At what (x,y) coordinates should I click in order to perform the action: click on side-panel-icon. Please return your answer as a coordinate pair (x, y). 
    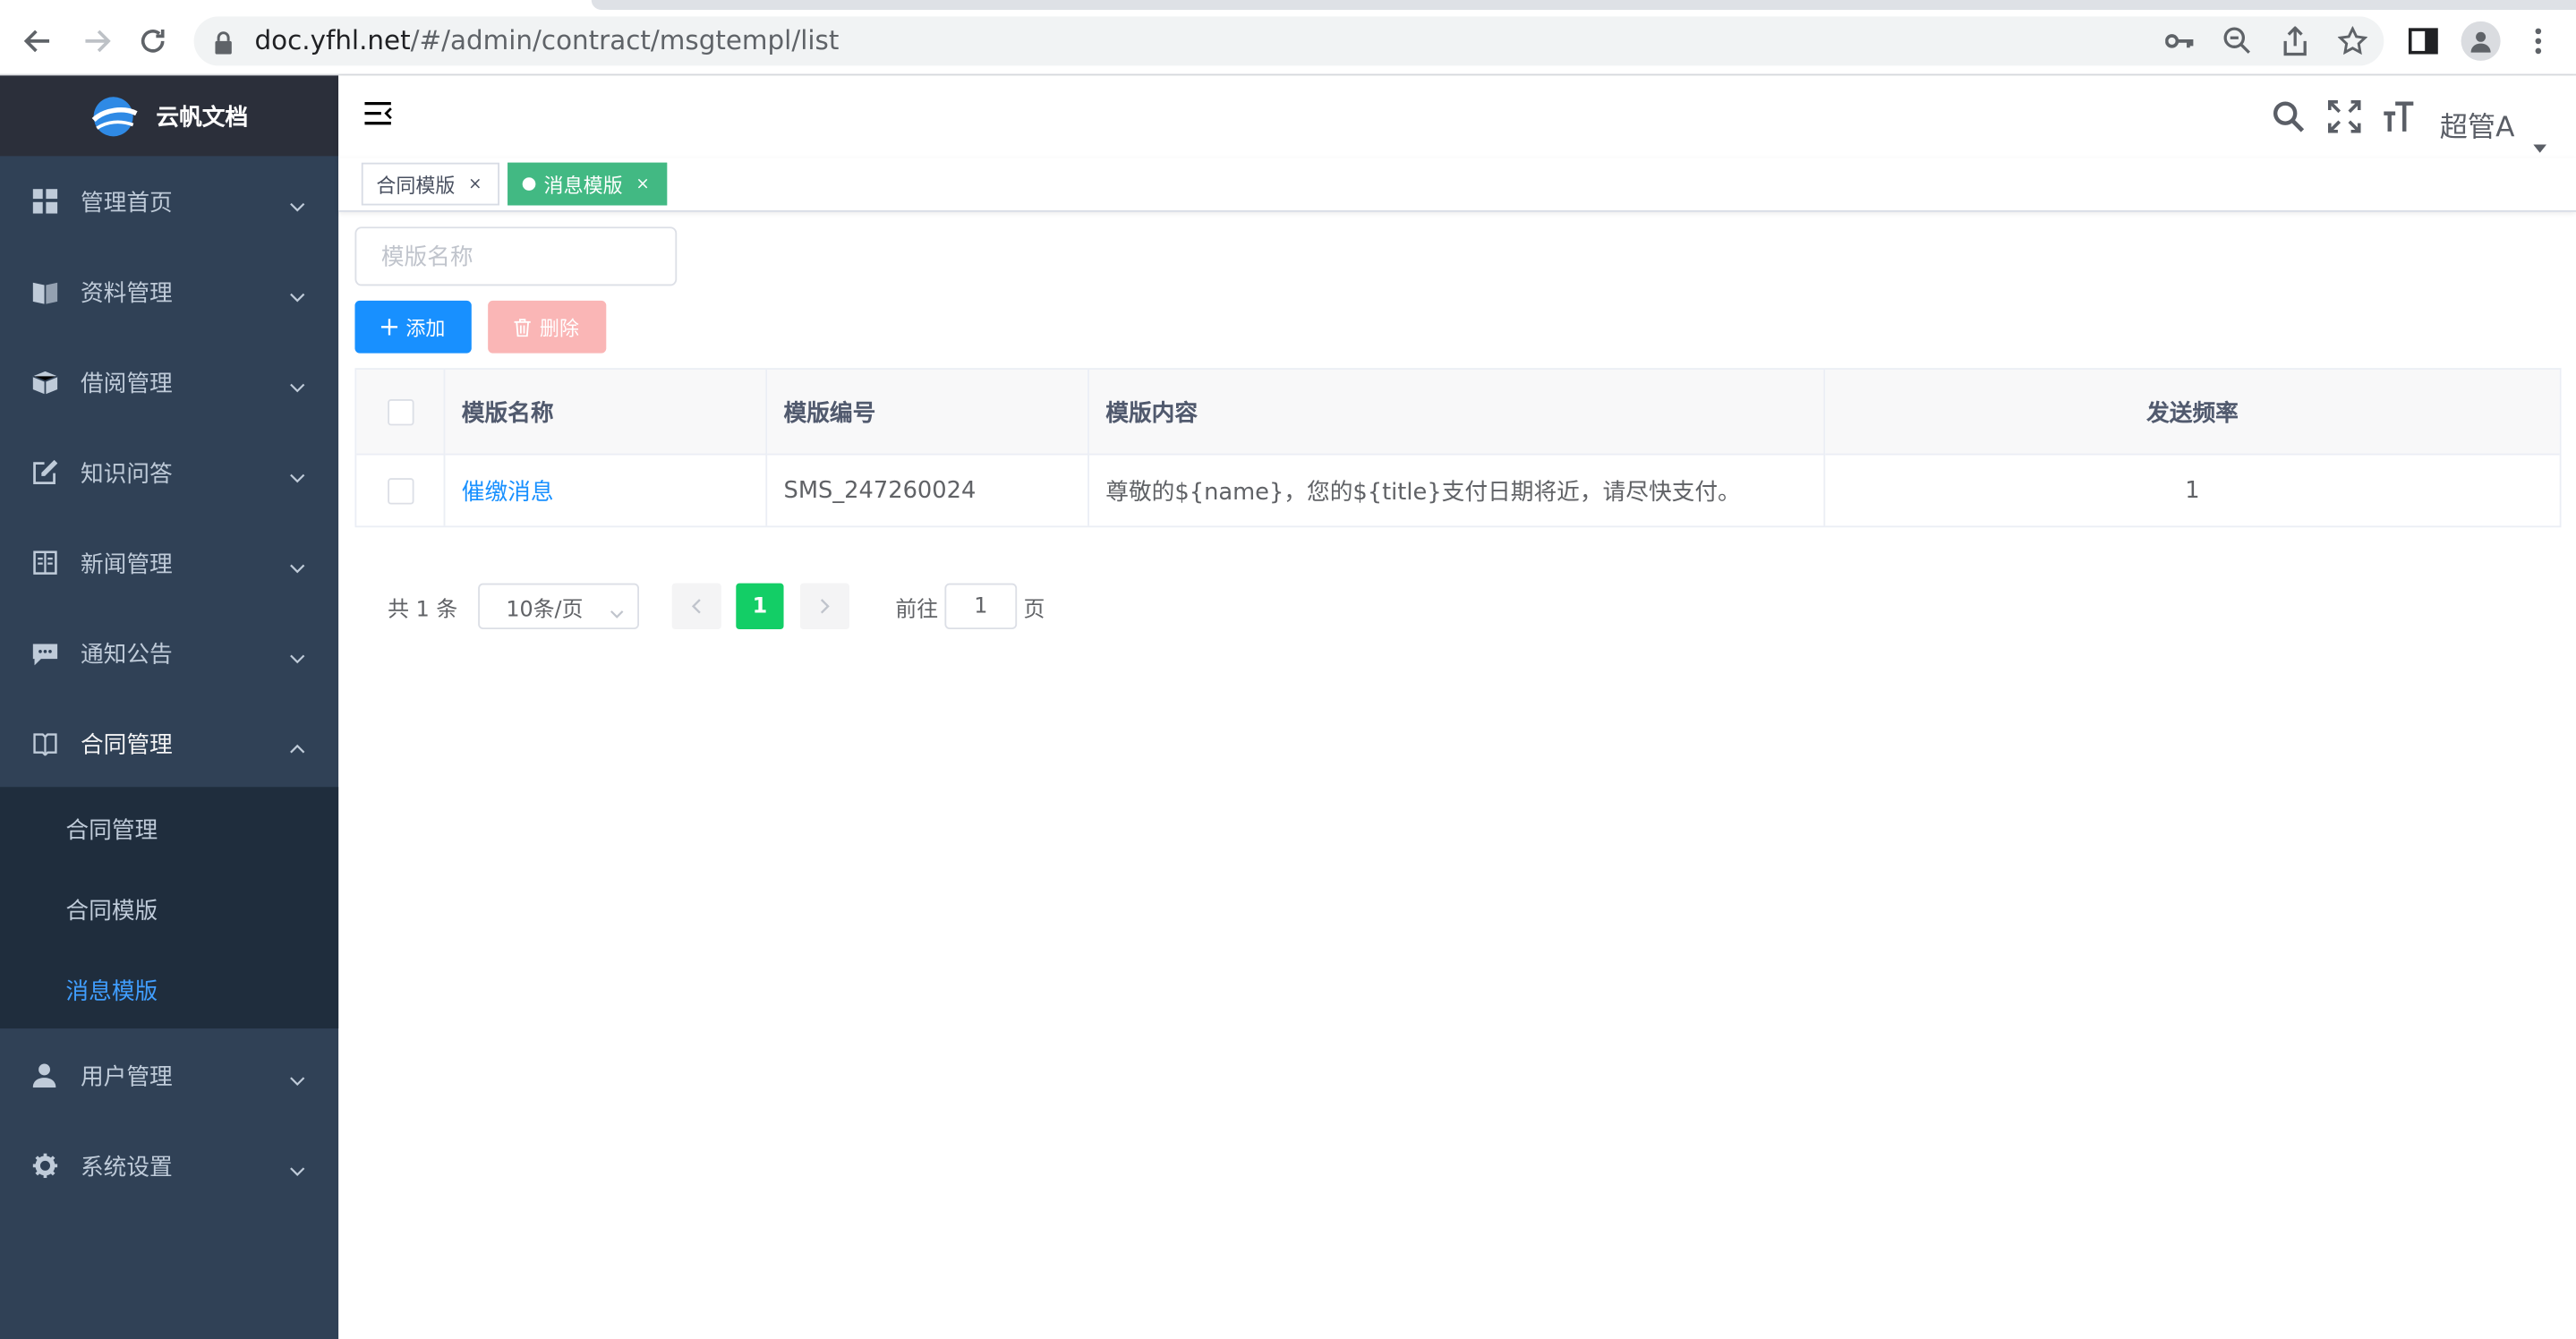
    Looking at the image, I should click on (2423, 41).